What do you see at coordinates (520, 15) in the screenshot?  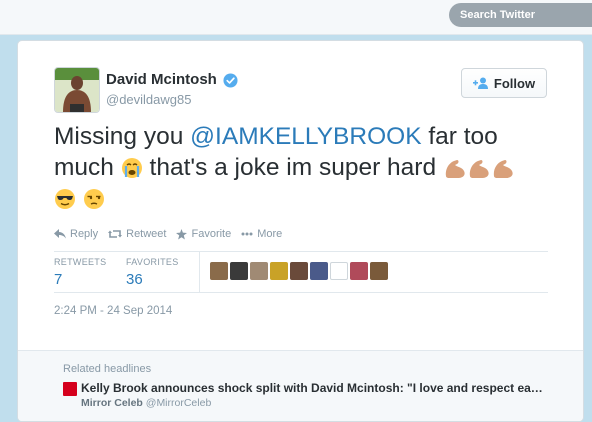 I see `search-input: Search Twitter` at bounding box center [520, 15].